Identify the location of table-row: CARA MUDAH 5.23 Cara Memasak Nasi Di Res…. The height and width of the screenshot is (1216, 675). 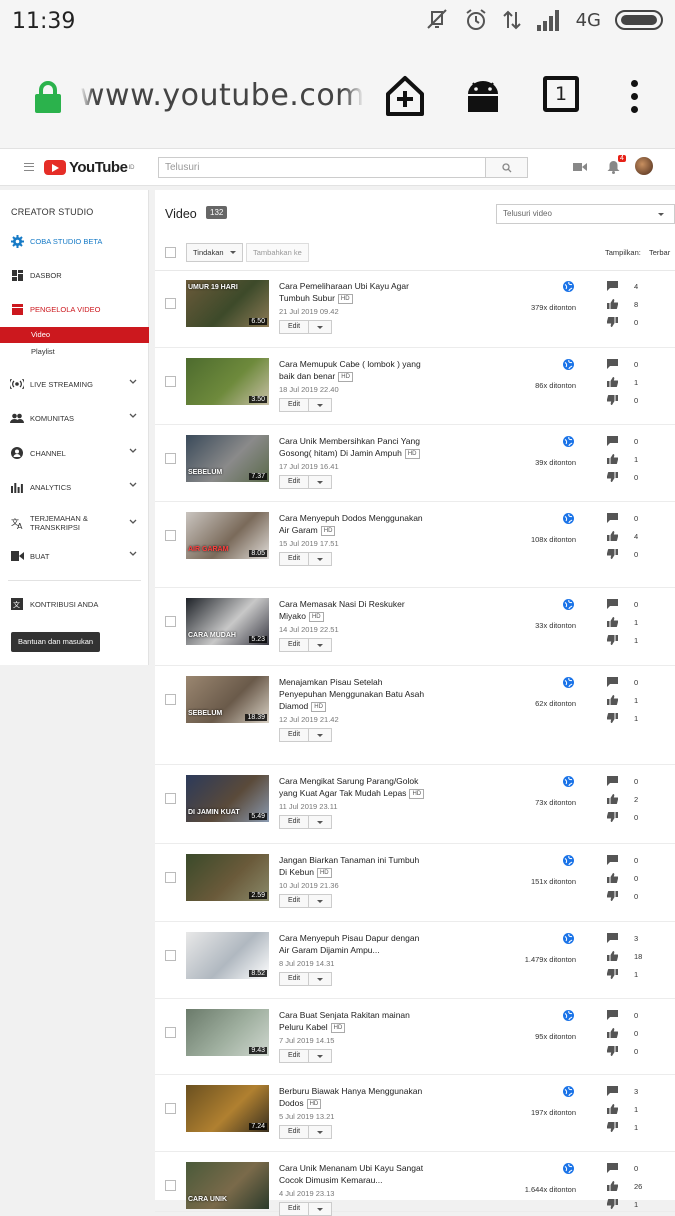
(415, 627).